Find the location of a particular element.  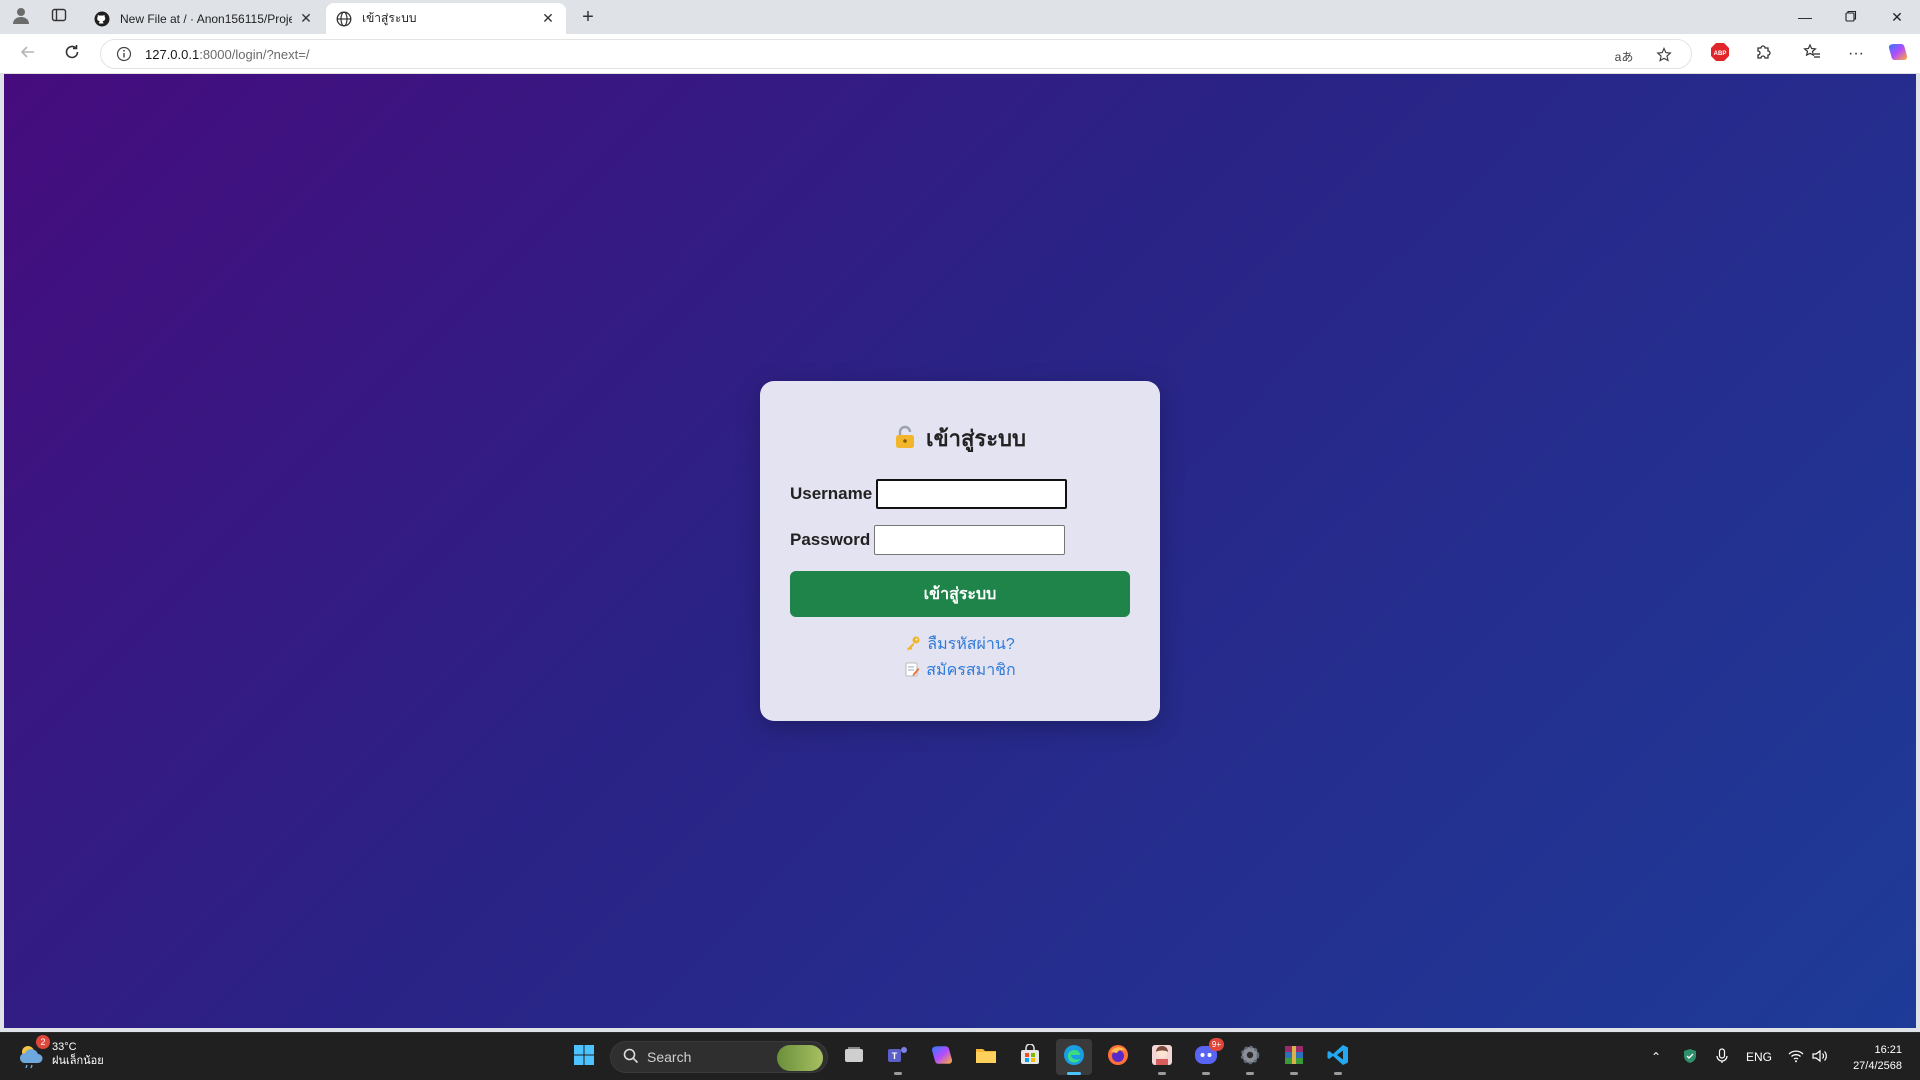

refresh-button is located at coordinates (72, 54).